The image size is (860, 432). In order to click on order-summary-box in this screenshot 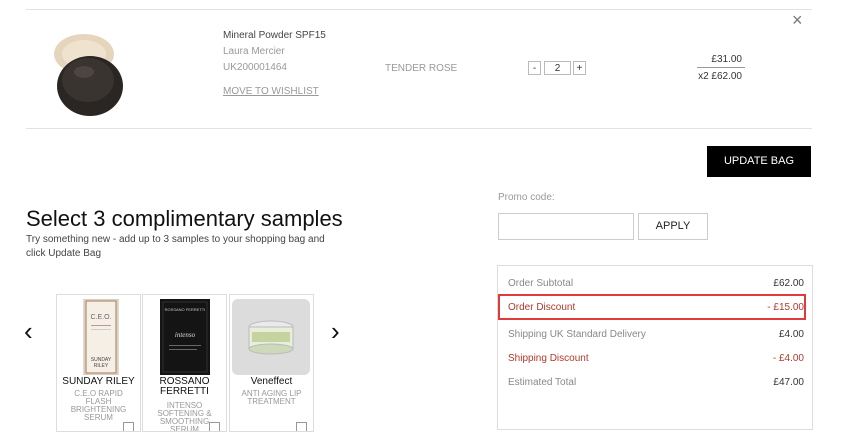, I will do `click(655, 347)`.